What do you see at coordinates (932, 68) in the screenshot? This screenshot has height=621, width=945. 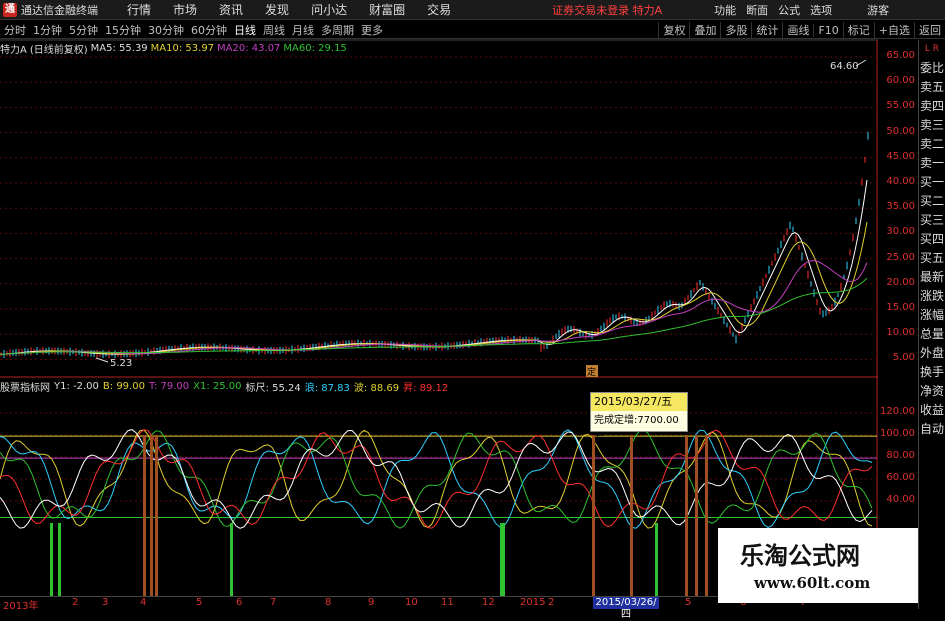 I see `side-item-0: 委比` at bounding box center [932, 68].